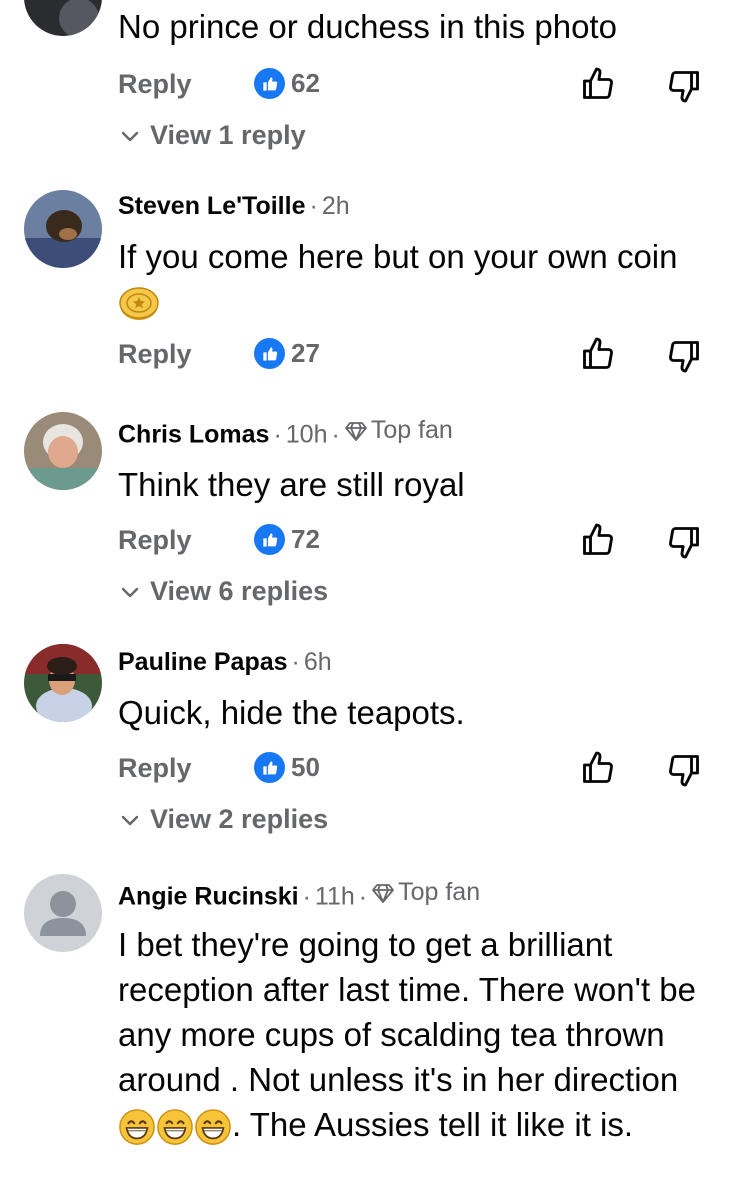 This screenshot has width=732, height=1200. I want to click on view-replies-label: View 1 reply, so click(228, 135).